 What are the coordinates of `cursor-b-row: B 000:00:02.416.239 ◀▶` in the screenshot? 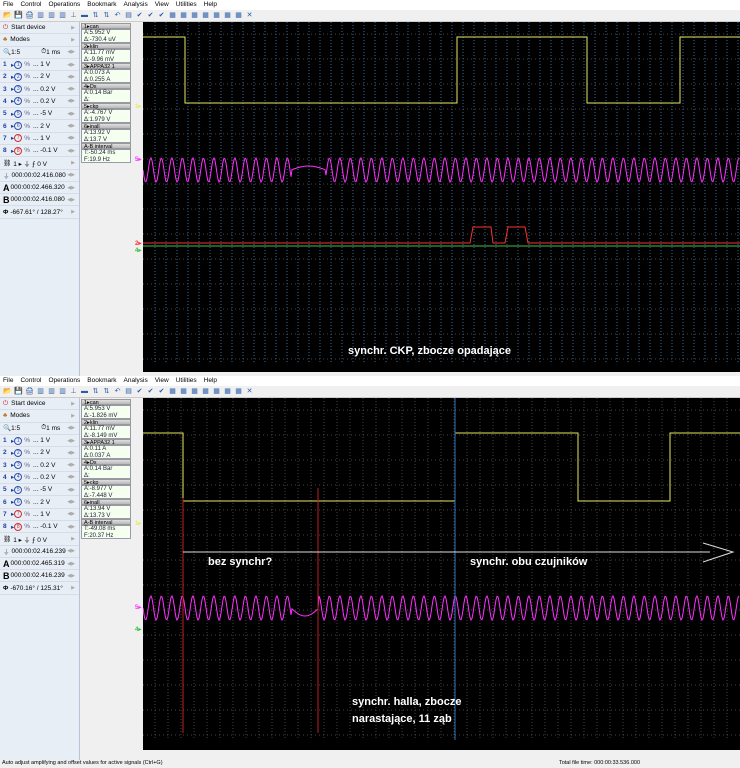 It's located at (39, 576).